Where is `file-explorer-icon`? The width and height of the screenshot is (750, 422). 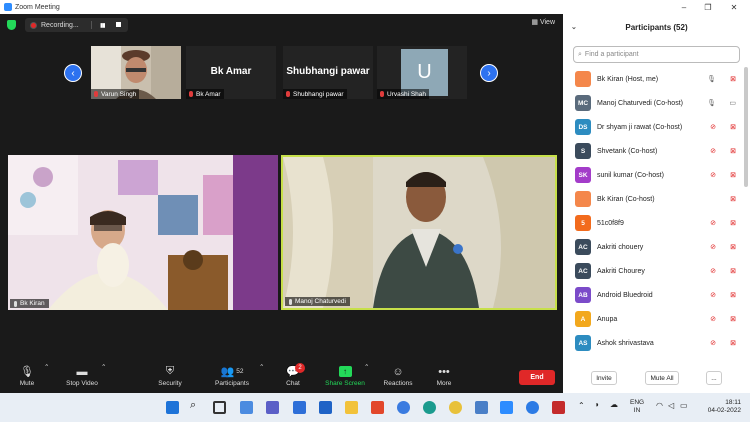 file-explorer-icon is located at coordinates (351, 407).